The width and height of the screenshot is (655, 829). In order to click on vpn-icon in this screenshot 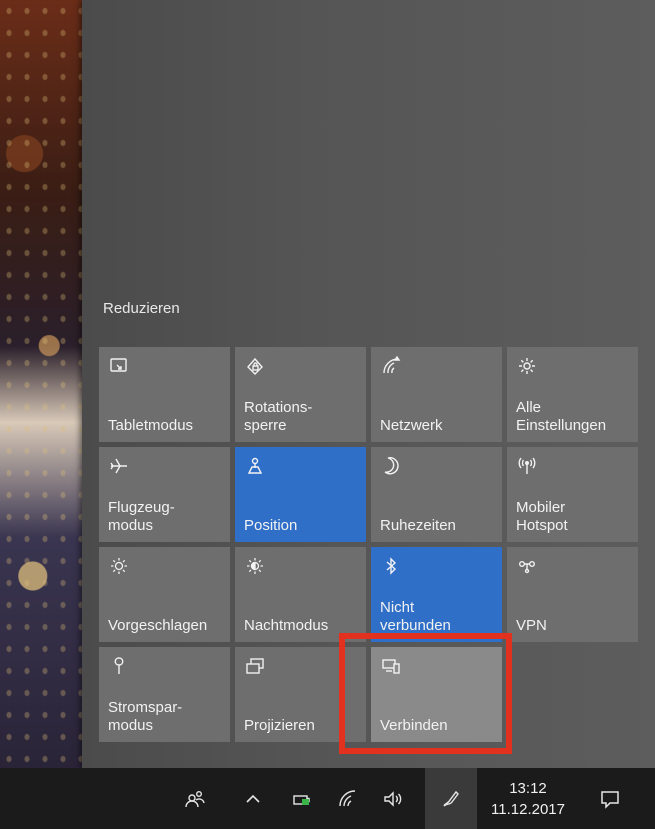, I will do `click(528, 567)`.